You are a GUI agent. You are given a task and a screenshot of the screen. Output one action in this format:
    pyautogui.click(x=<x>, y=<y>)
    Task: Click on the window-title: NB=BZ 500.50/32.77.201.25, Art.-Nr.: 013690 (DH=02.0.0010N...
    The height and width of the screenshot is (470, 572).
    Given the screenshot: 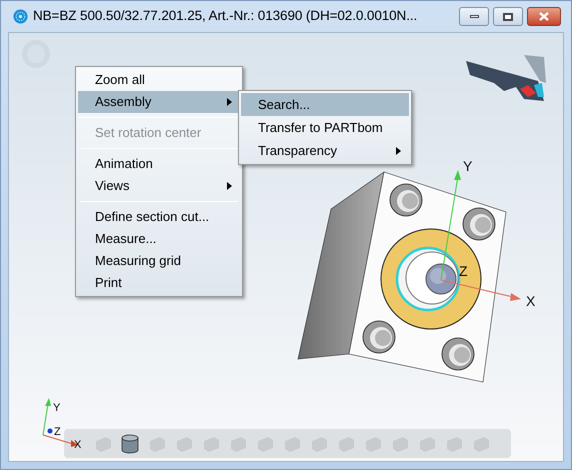 What is the action you would take?
    pyautogui.click(x=225, y=16)
    